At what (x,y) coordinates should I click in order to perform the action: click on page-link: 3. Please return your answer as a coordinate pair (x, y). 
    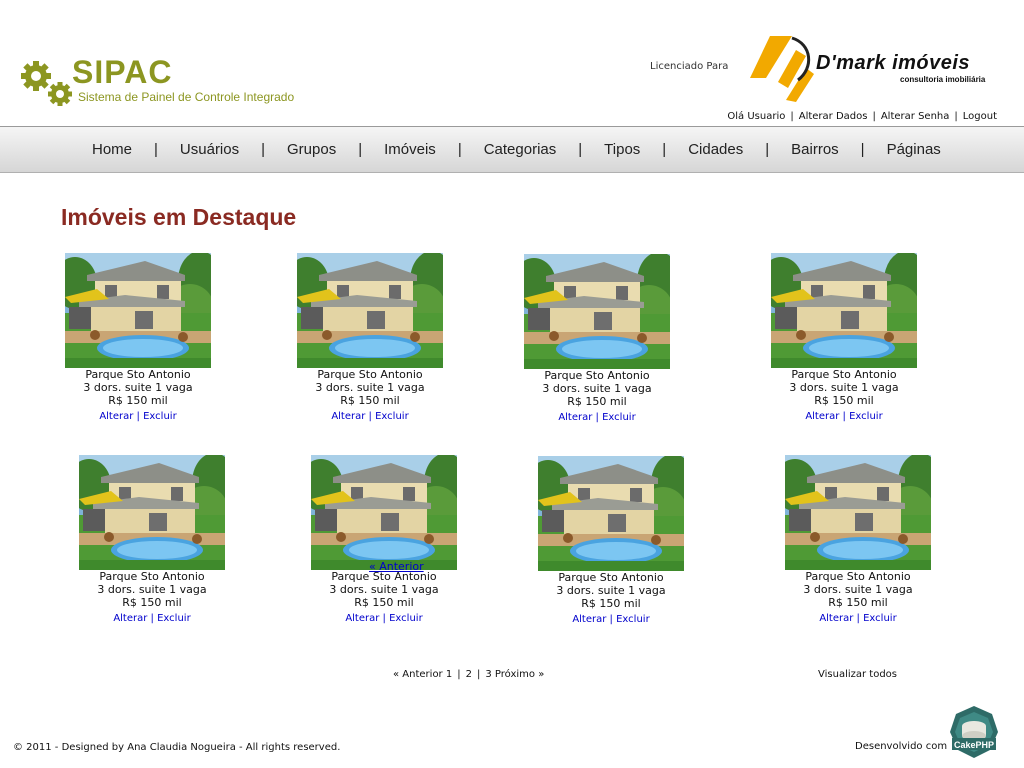
    Looking at the image, I should click on (488, 674).